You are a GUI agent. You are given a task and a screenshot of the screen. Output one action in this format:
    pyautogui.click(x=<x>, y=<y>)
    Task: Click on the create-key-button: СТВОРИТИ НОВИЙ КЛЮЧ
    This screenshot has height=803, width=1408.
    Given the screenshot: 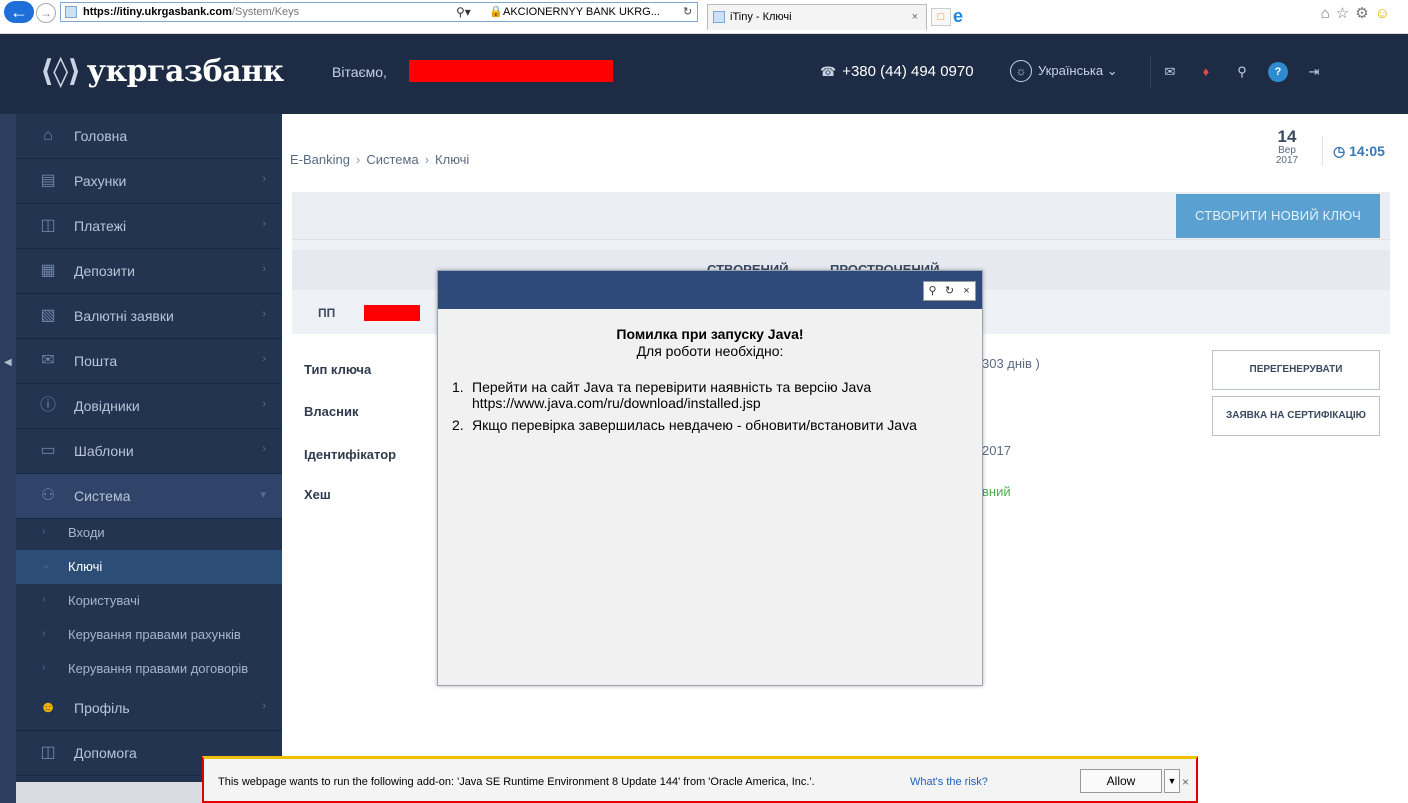 What is the action you would take?
    pyautogui.click(x=1278, y=216)
    